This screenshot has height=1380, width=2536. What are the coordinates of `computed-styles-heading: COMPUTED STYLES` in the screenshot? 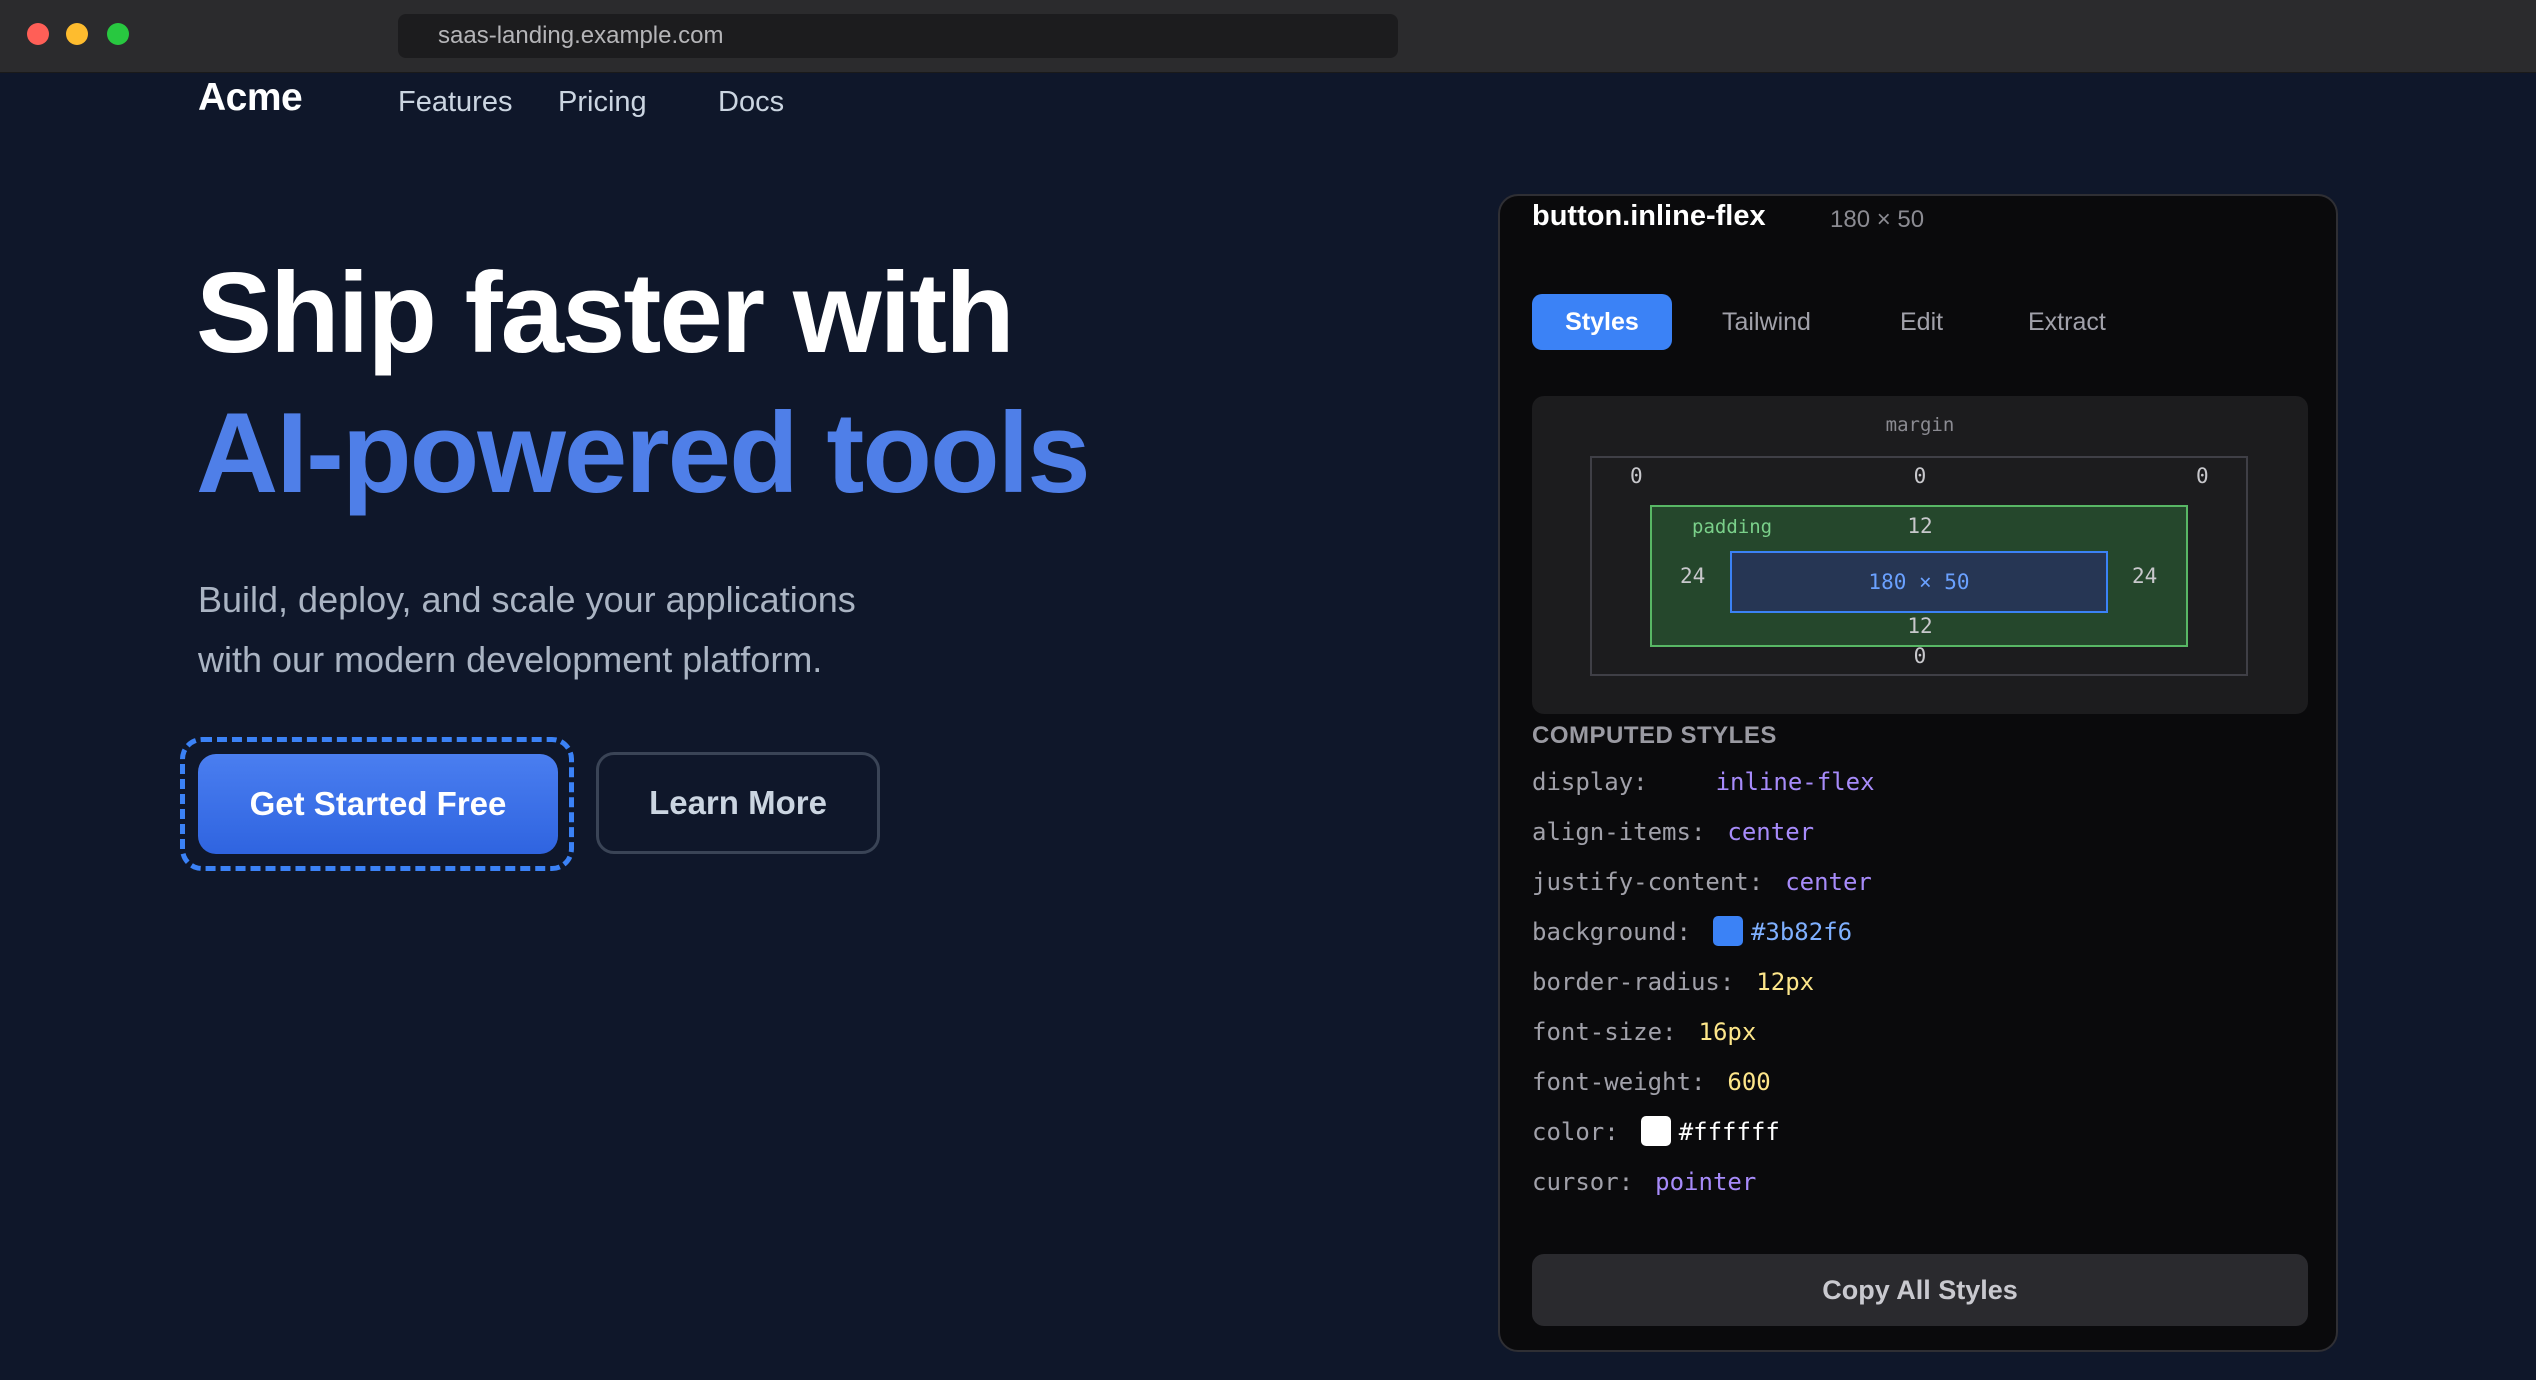 It's located at (1654, 735).